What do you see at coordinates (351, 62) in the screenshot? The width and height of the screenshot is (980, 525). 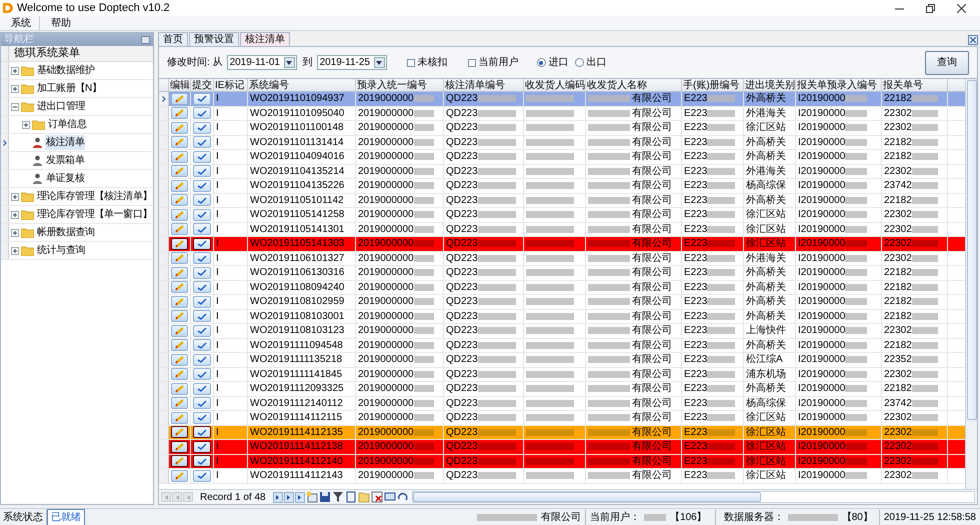 I see `date-field: 2019-11-25` at bounding box center [351, 62].